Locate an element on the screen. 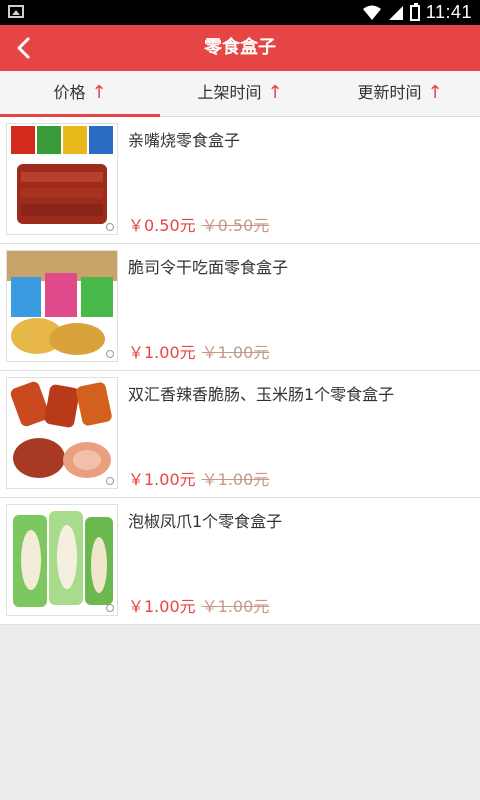 The height and width of the screenshot is (800, 480). title-bar: 零食盒子 is located at coordinates (240, 48).